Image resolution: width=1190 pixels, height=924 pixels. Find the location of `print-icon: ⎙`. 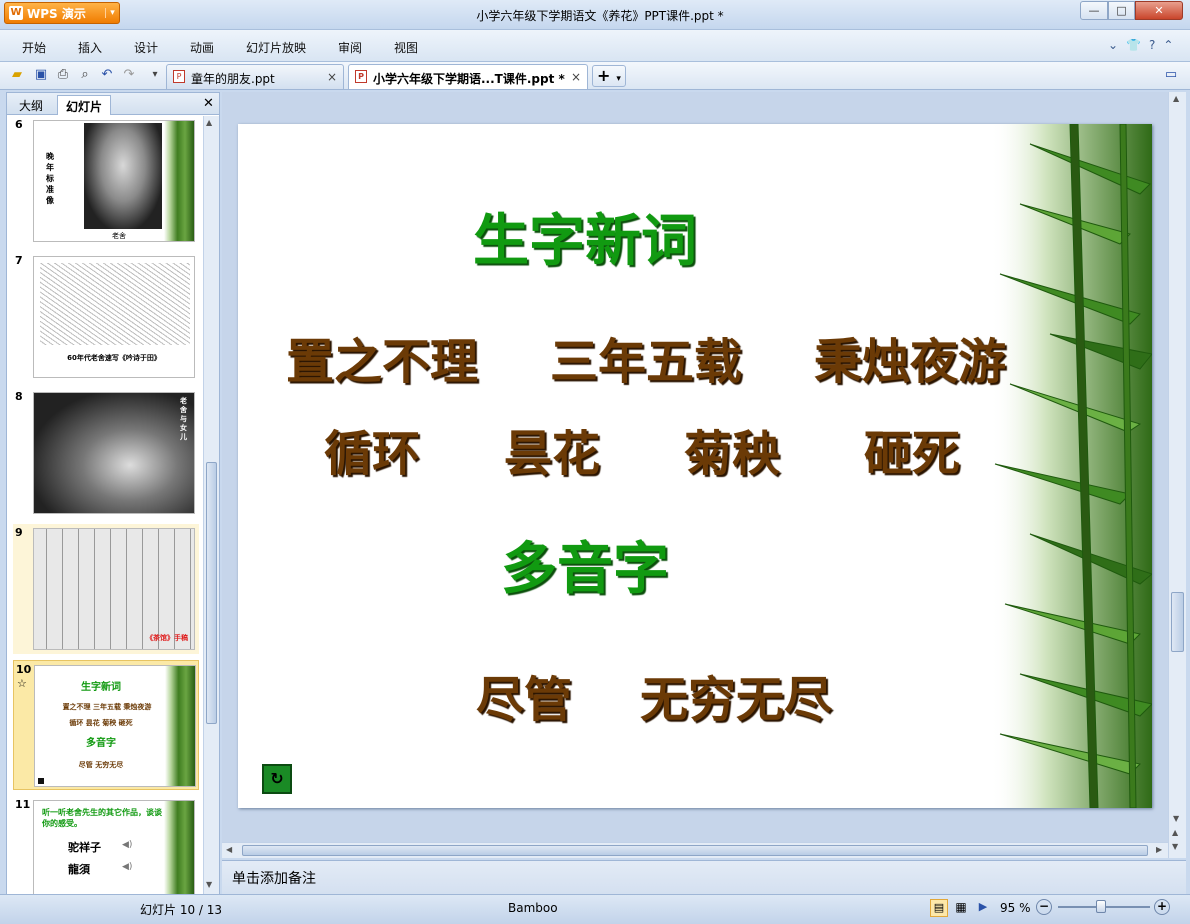

print-icon: ⎙ is located at coordinates (63, 75).